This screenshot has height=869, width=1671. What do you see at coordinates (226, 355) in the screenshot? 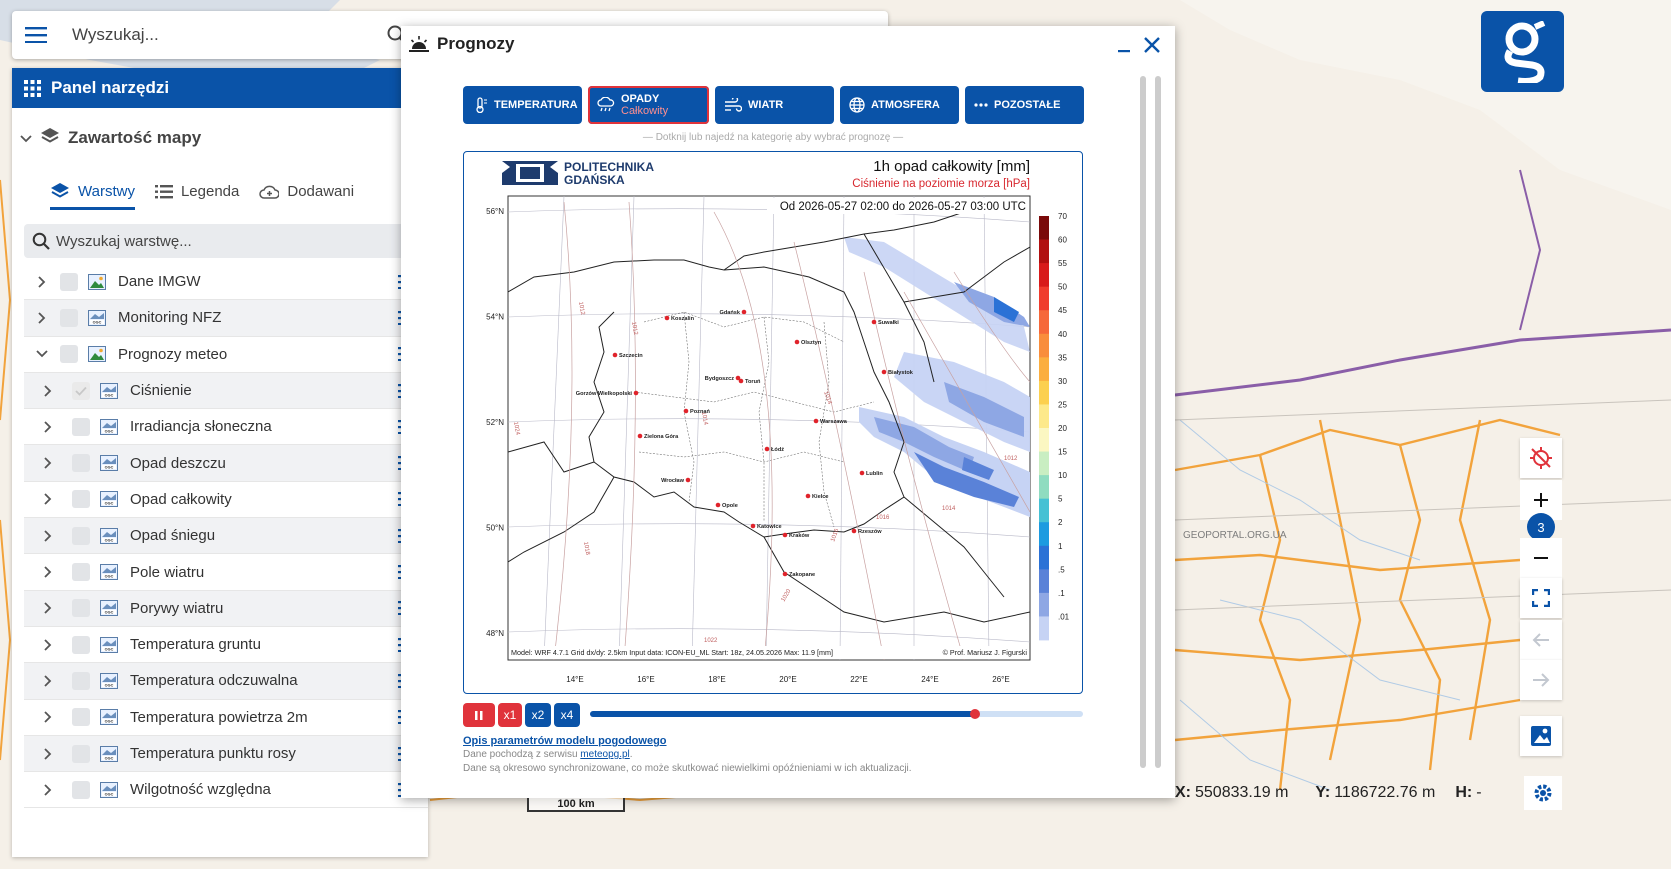
I see `layer-row: Prognozy meteo` at bounding box center [226, 355].